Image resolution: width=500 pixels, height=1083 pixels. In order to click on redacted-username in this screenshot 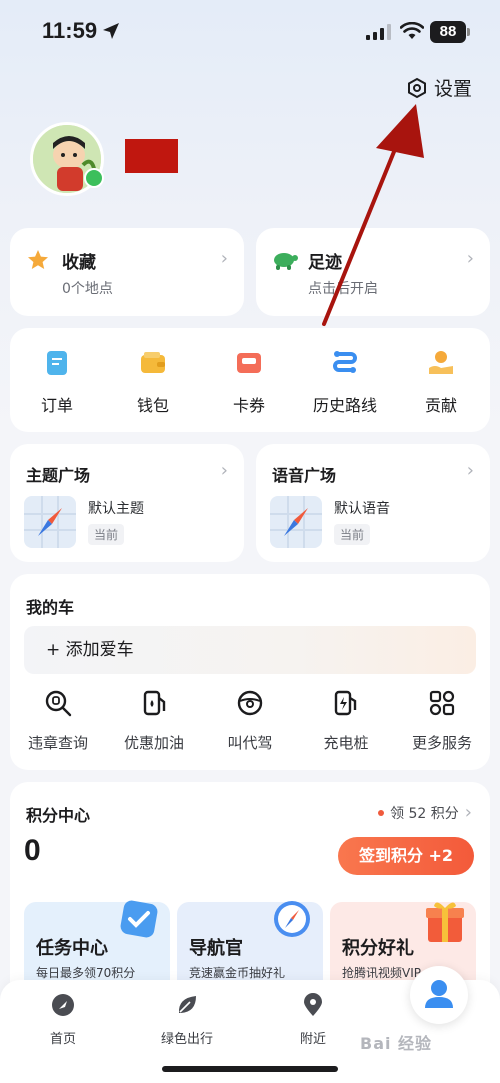, I will do `click(151, 156)`.